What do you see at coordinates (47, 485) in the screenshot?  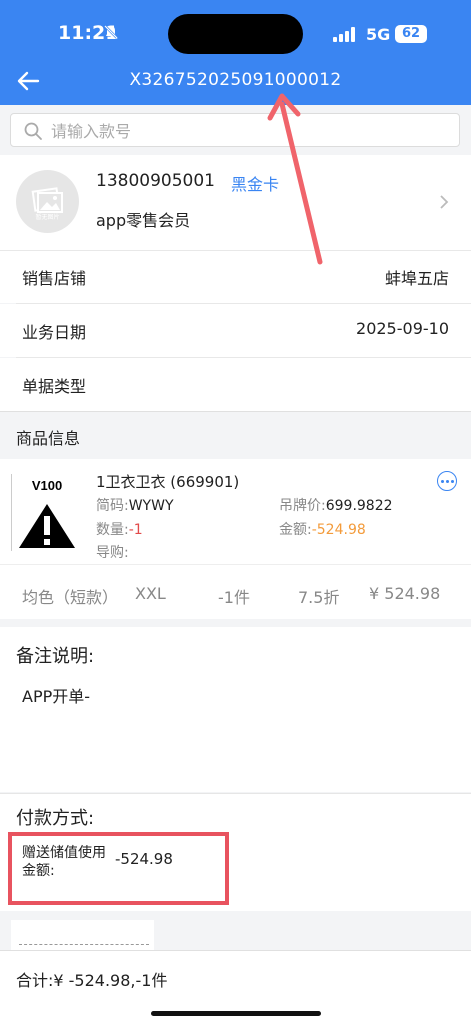 I see `thumbnail-label: V100` at bounding box center [47, 485].